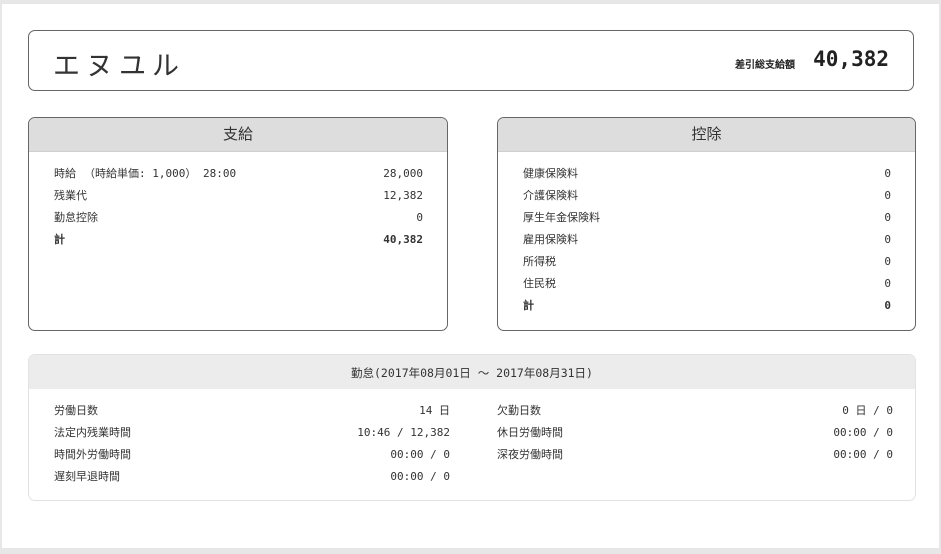 The image size is (941, 554). I want to click on payment-total-label: 計, so click(59, 239).